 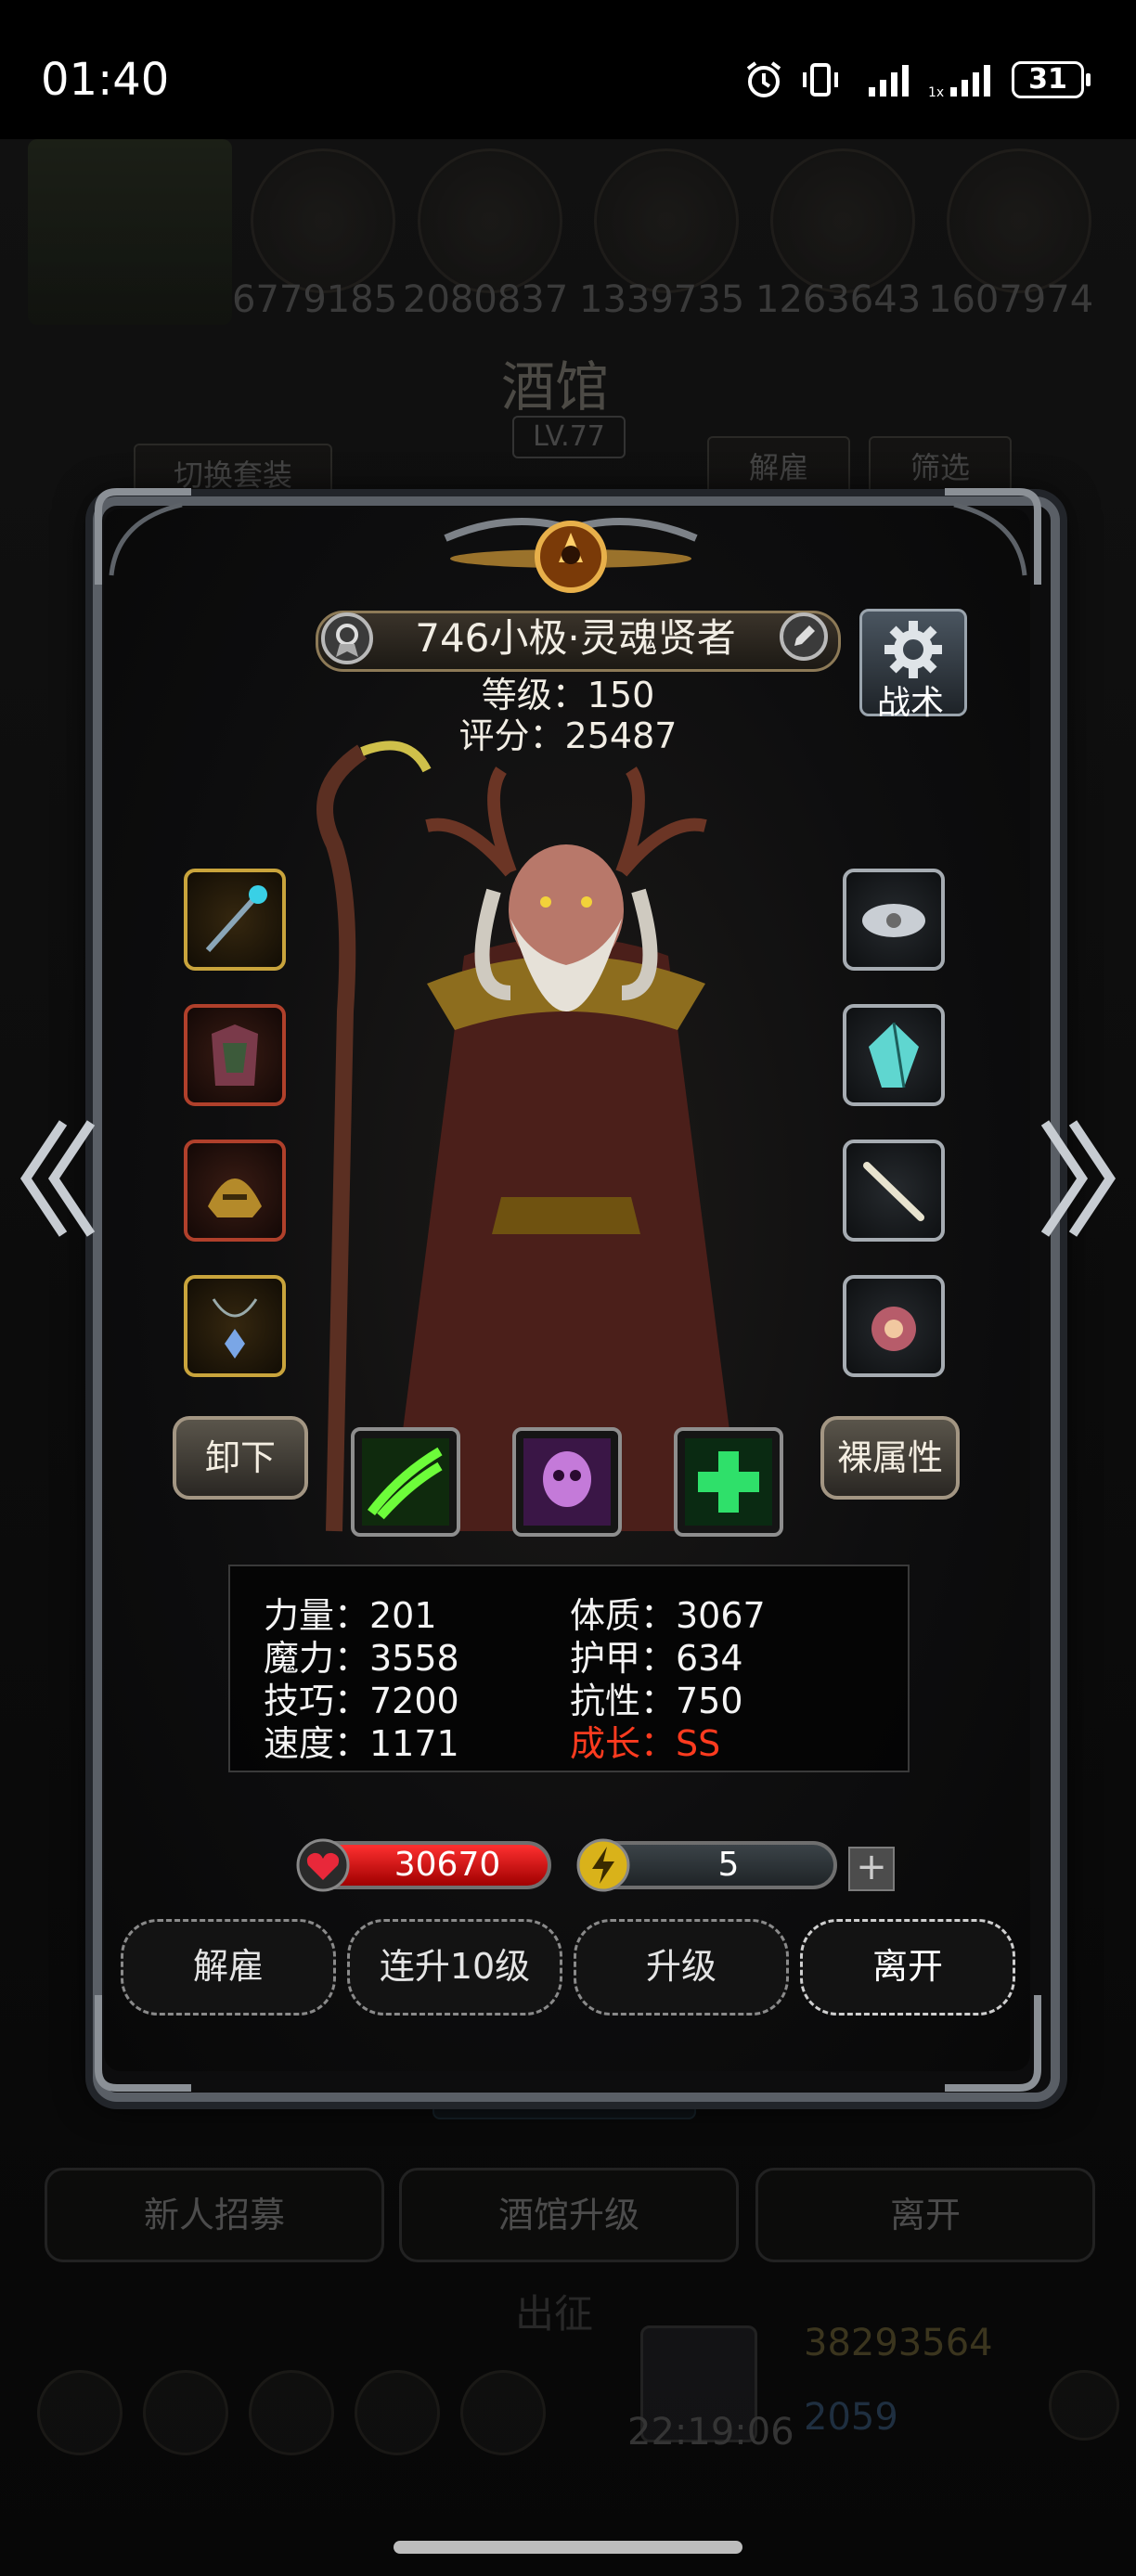 I want to click on bone-icon, so click(x=893, y=1191).